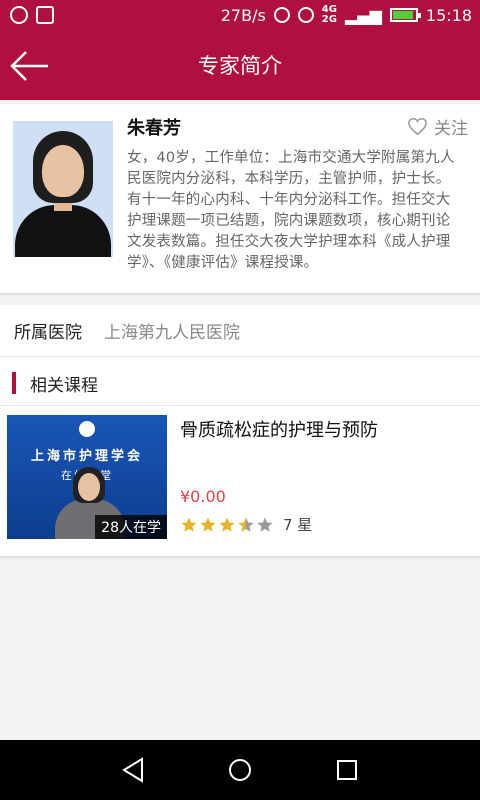 The image size is (480, 800). What do you see at coordinates (131, 527) in the screenshot?
I see `learners-count: 28人在学` at bounding box center [131, 527].